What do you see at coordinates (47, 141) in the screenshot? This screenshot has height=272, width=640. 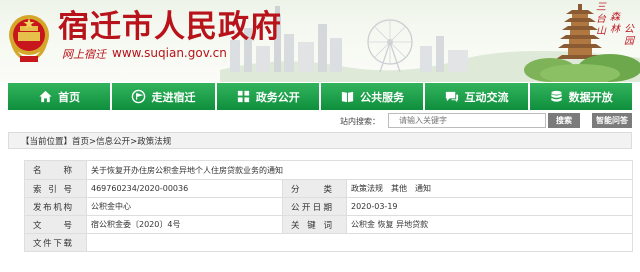 I see `breadcrumb-prefix: 【当前位置】` at bounding box center [47, 141].